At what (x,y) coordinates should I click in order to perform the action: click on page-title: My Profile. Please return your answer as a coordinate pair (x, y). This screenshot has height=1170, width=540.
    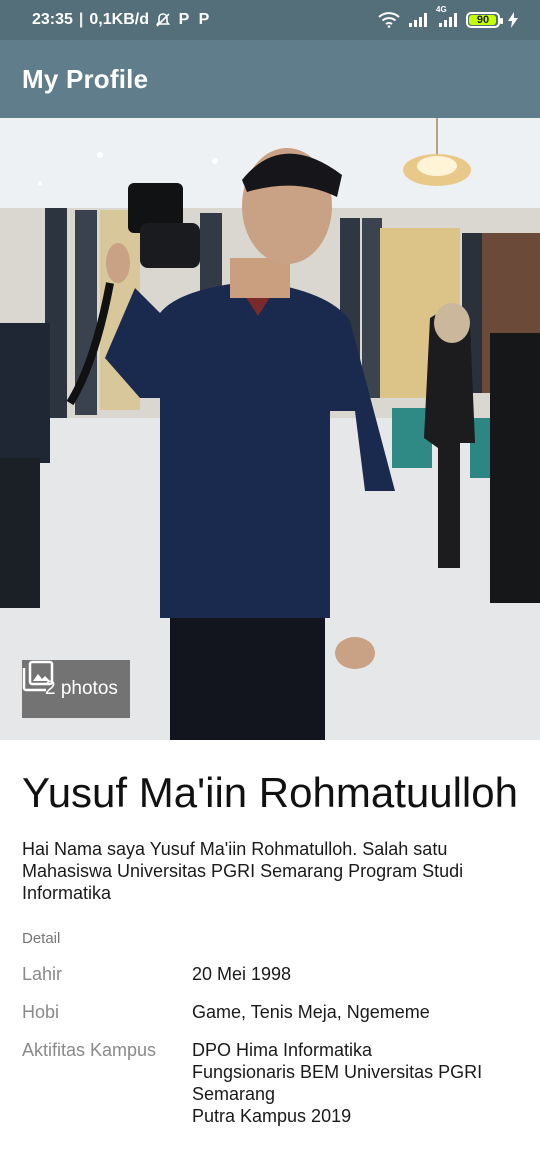
    Looking at the image, I should click on (85, 78).